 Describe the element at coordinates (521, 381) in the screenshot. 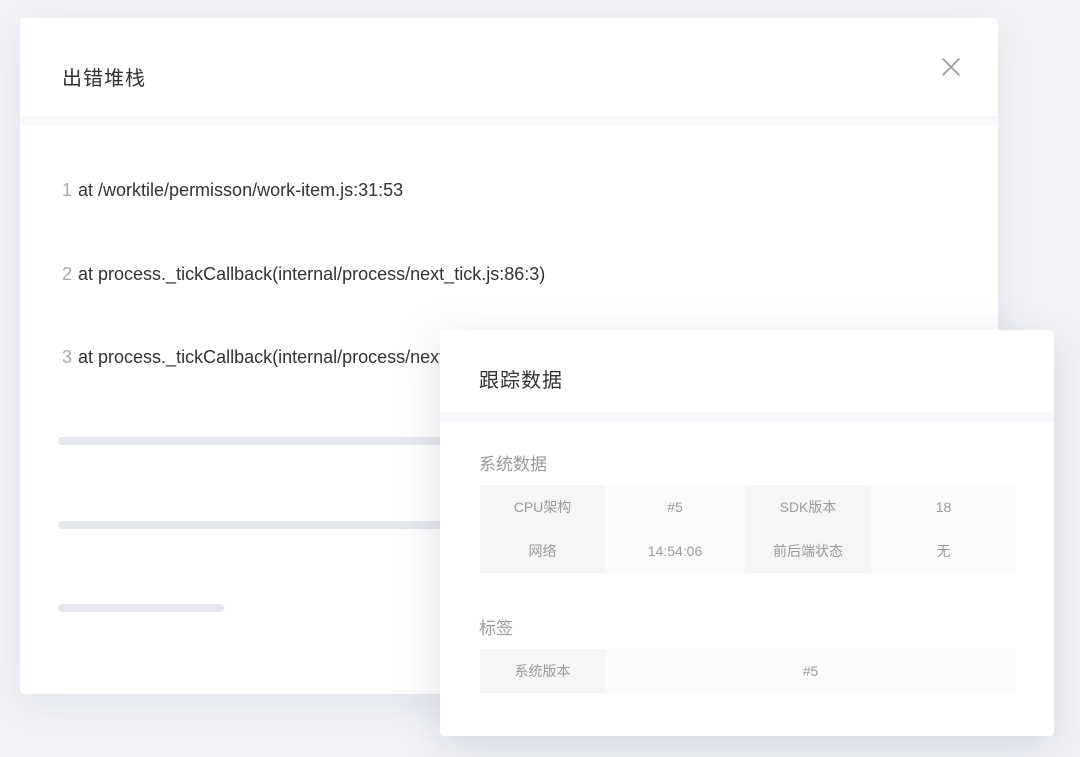

I see `tracking-data-title: 跟踪数据` at that location.